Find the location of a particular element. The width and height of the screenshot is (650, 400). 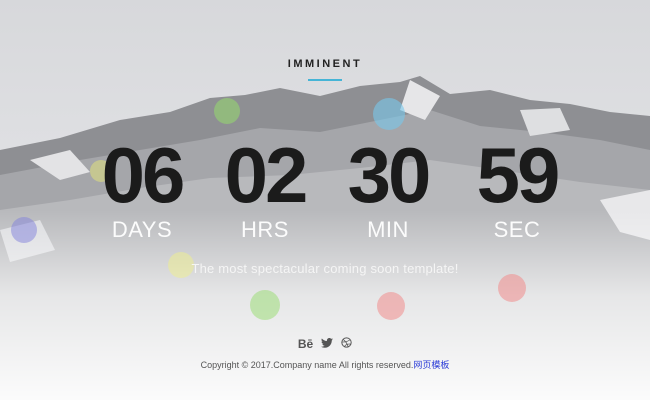

countdown-days: 06 DAYS is located at coordinates (142, 186).